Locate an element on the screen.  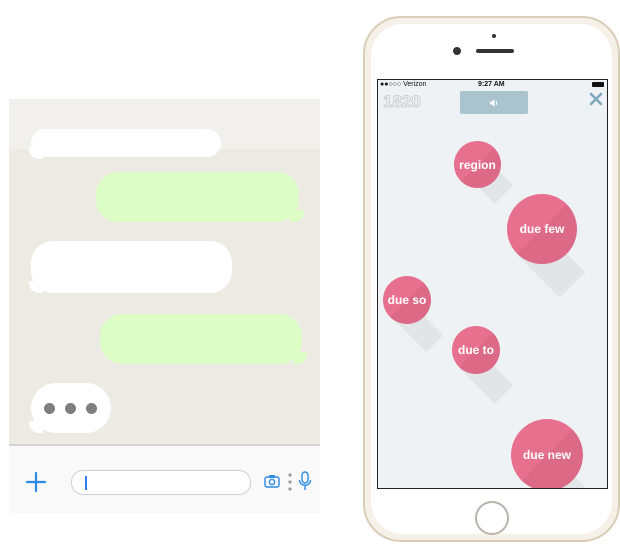
word-label: due so is located at coordinates (407, 300).